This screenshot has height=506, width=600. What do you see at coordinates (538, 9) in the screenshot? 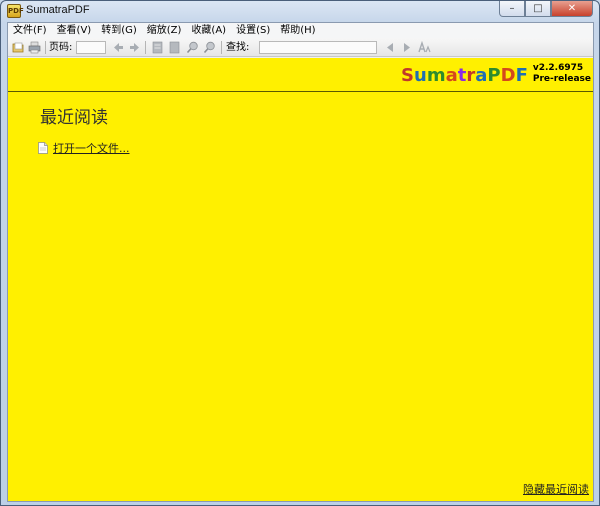
I see `maximize-button: □` at bounding box center [538, 9].